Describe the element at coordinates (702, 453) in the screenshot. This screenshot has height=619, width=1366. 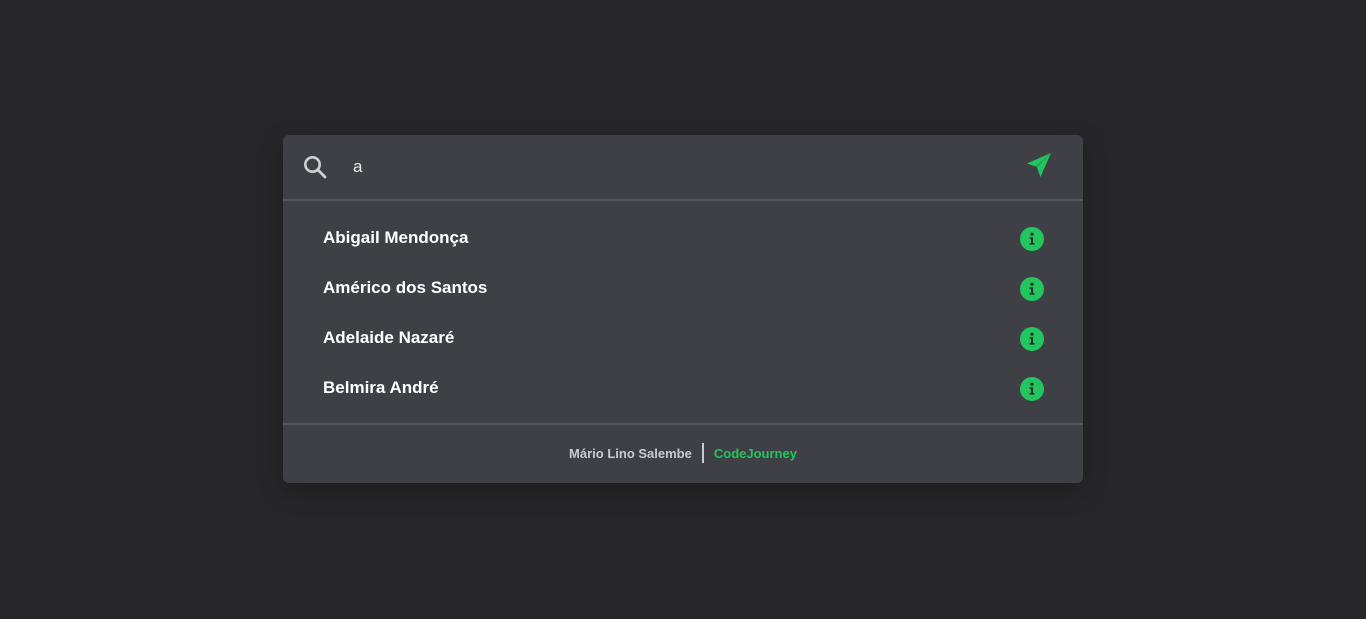
I see `footer-divider` at that location.